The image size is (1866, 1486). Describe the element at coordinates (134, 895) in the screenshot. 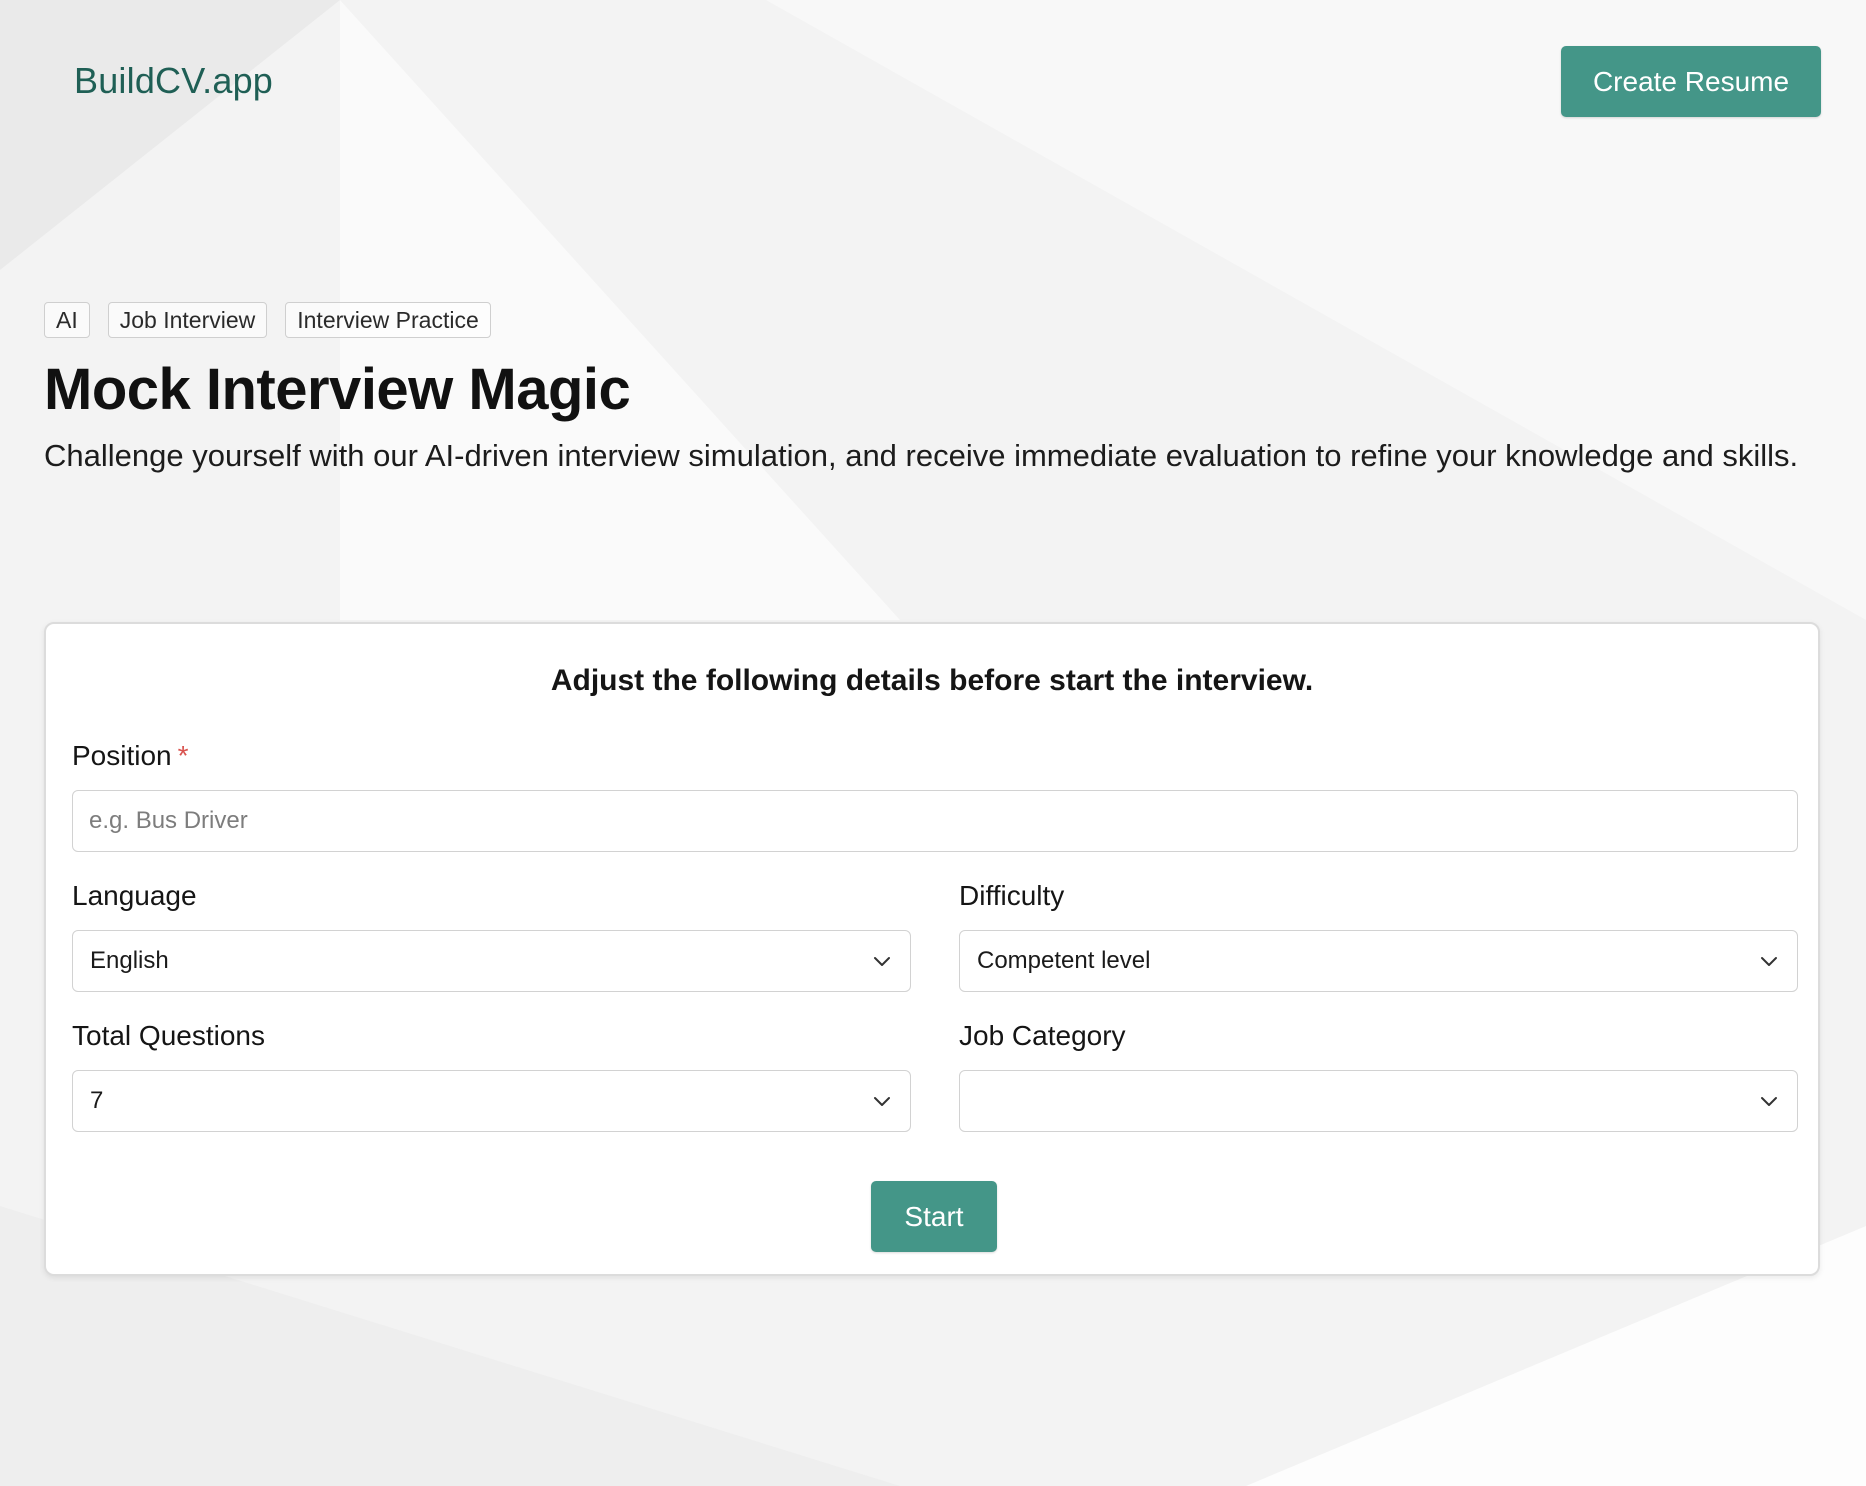

I see `language-label: Language` at that location.